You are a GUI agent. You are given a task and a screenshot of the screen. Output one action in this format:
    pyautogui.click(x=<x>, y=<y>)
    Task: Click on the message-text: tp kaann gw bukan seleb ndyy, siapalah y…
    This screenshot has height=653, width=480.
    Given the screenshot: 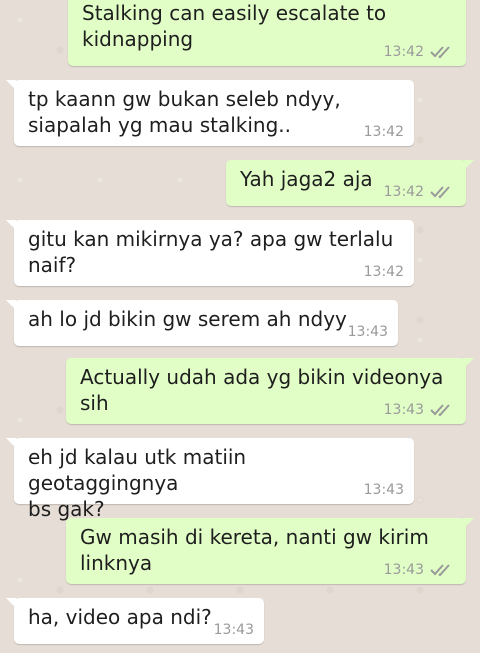 What is the action you would take?
    pyautogui.click(x=184, y=112)
    